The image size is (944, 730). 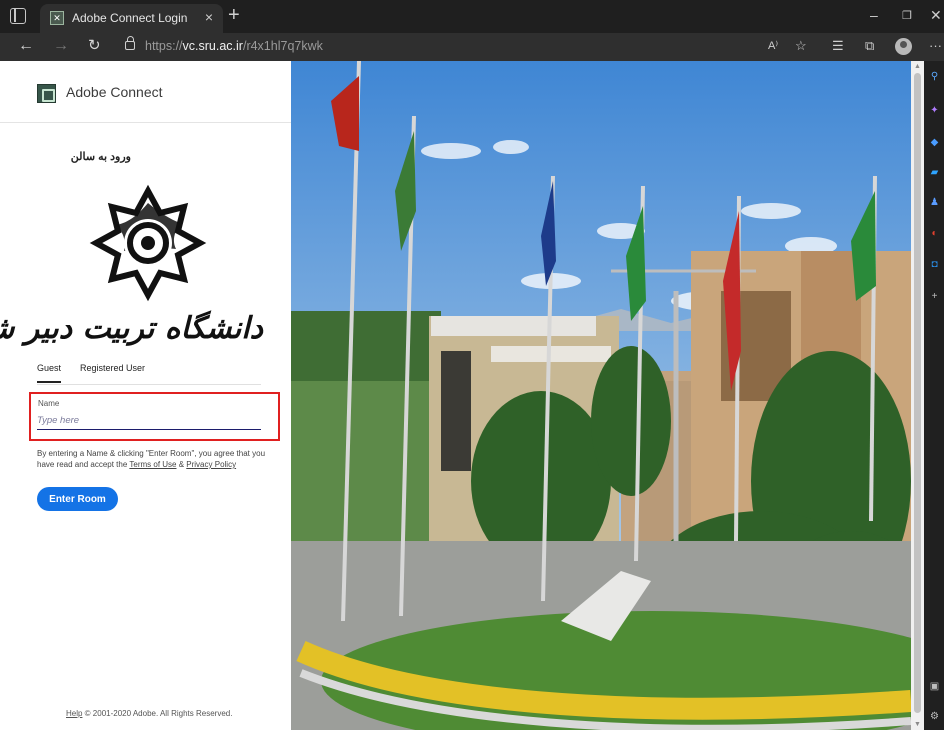 What do you see at coordinates (164, 46) in the screenshot?
I see `url-scheme: https://` at bounding box center [164, 46].